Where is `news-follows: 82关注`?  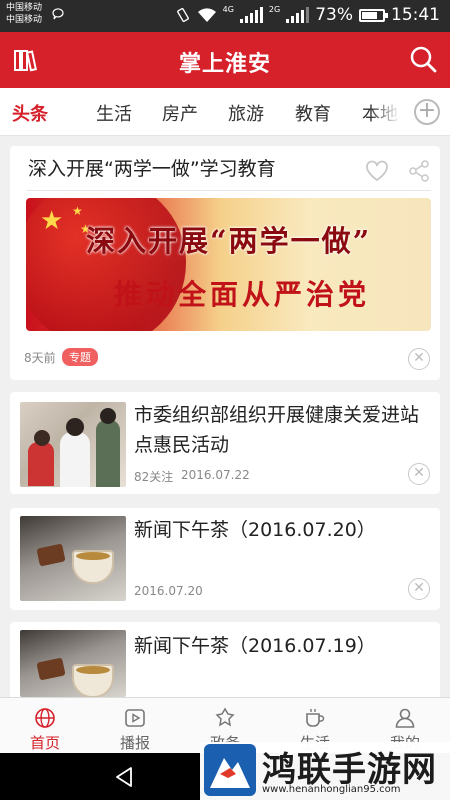
news-follows: 82关注 is located at coordinates (154, 477).